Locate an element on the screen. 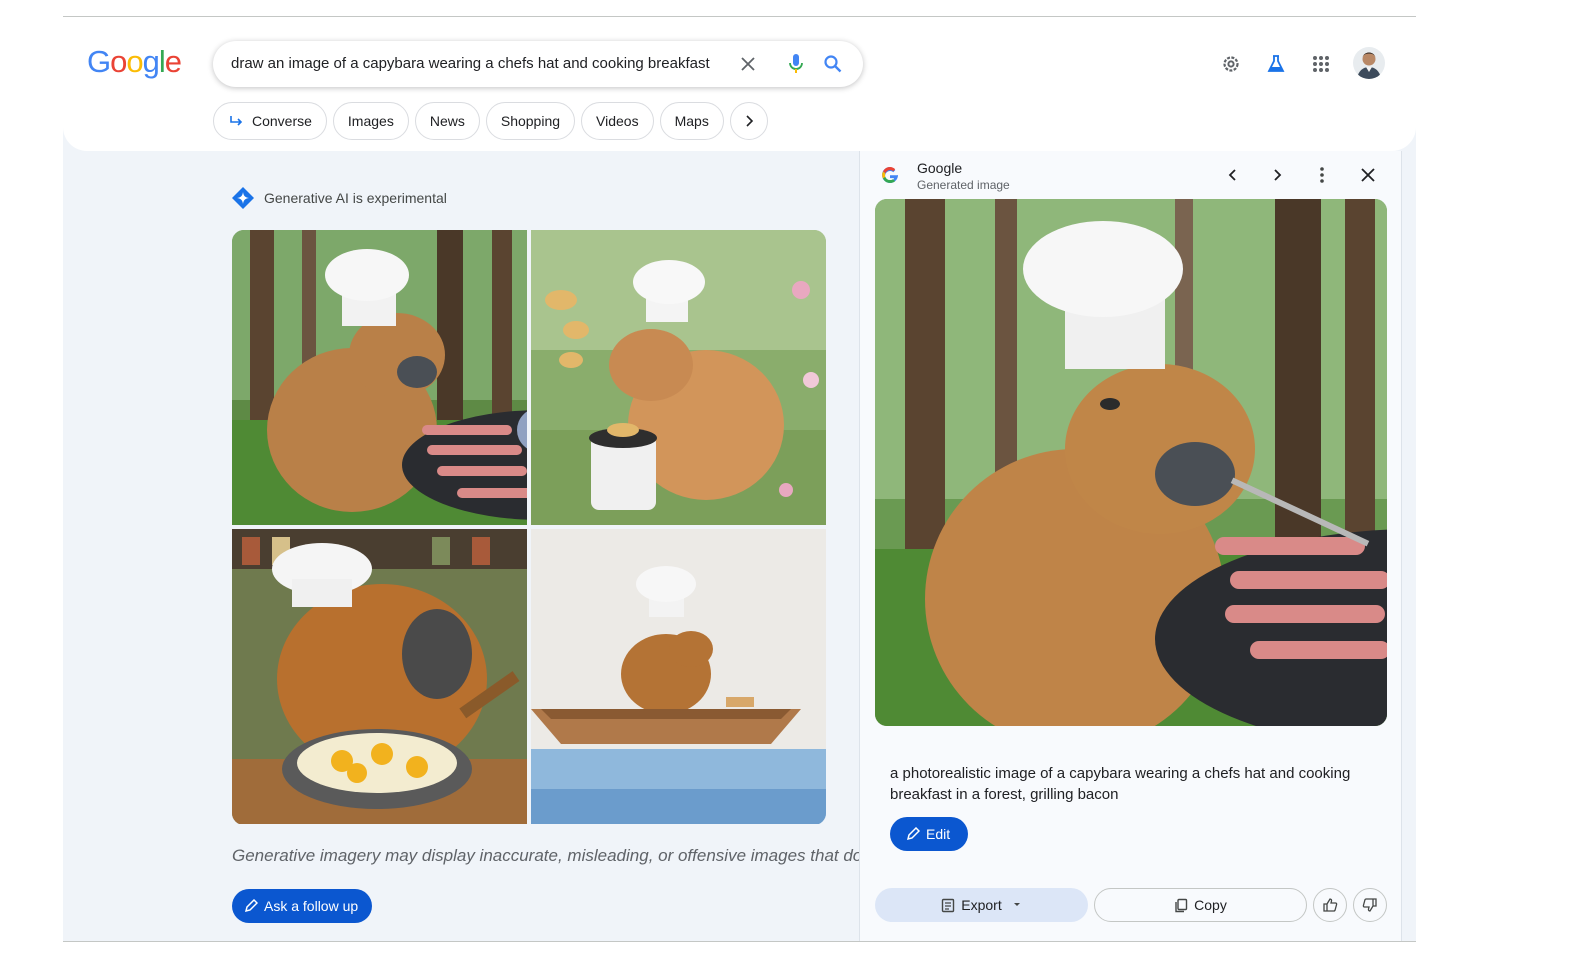 This screenshot has height=980, width=1577. labs-flask-icon is located at coordinates (1276, 64).